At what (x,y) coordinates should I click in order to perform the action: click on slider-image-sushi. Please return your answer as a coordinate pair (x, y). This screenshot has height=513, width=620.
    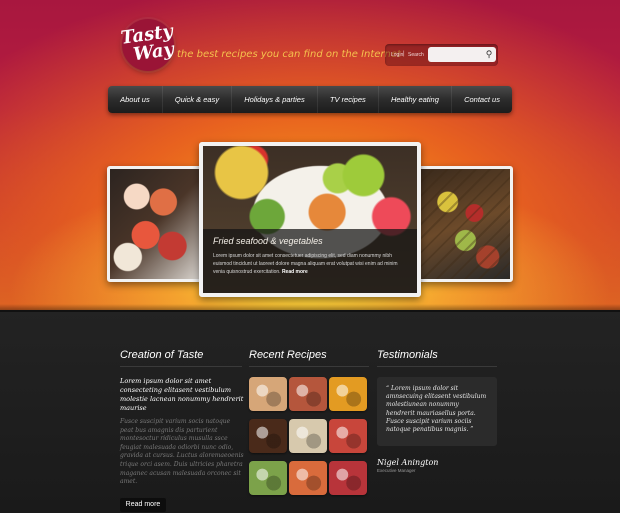
    Looking at the image, I should click on (154, 224).